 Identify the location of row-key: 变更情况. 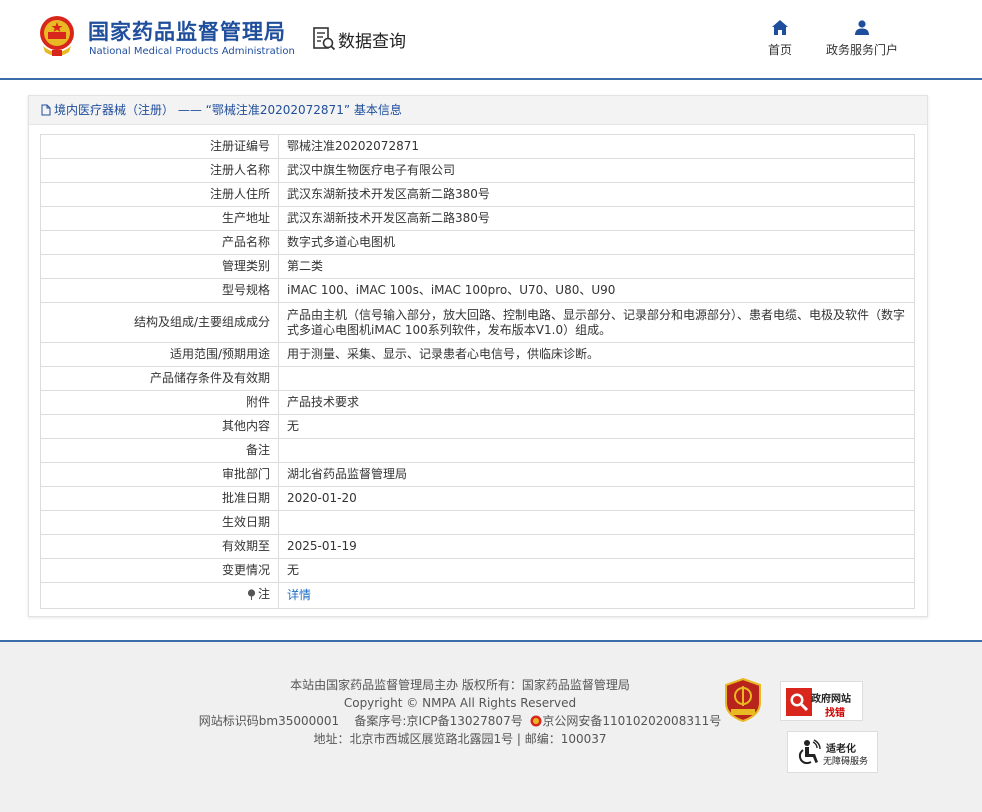
(159, 570).